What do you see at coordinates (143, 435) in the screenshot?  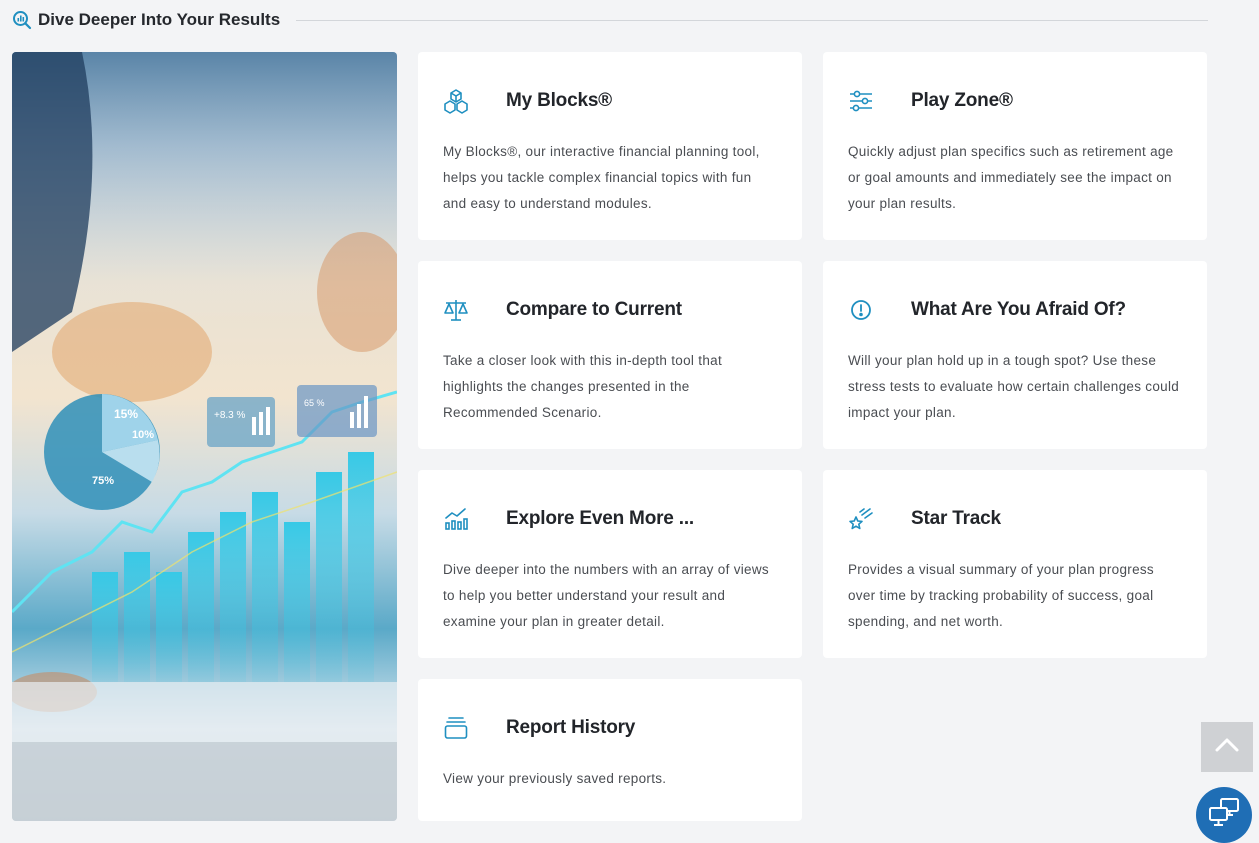 I see `pie-label-10: 10%` at bounding box center [143, 435].